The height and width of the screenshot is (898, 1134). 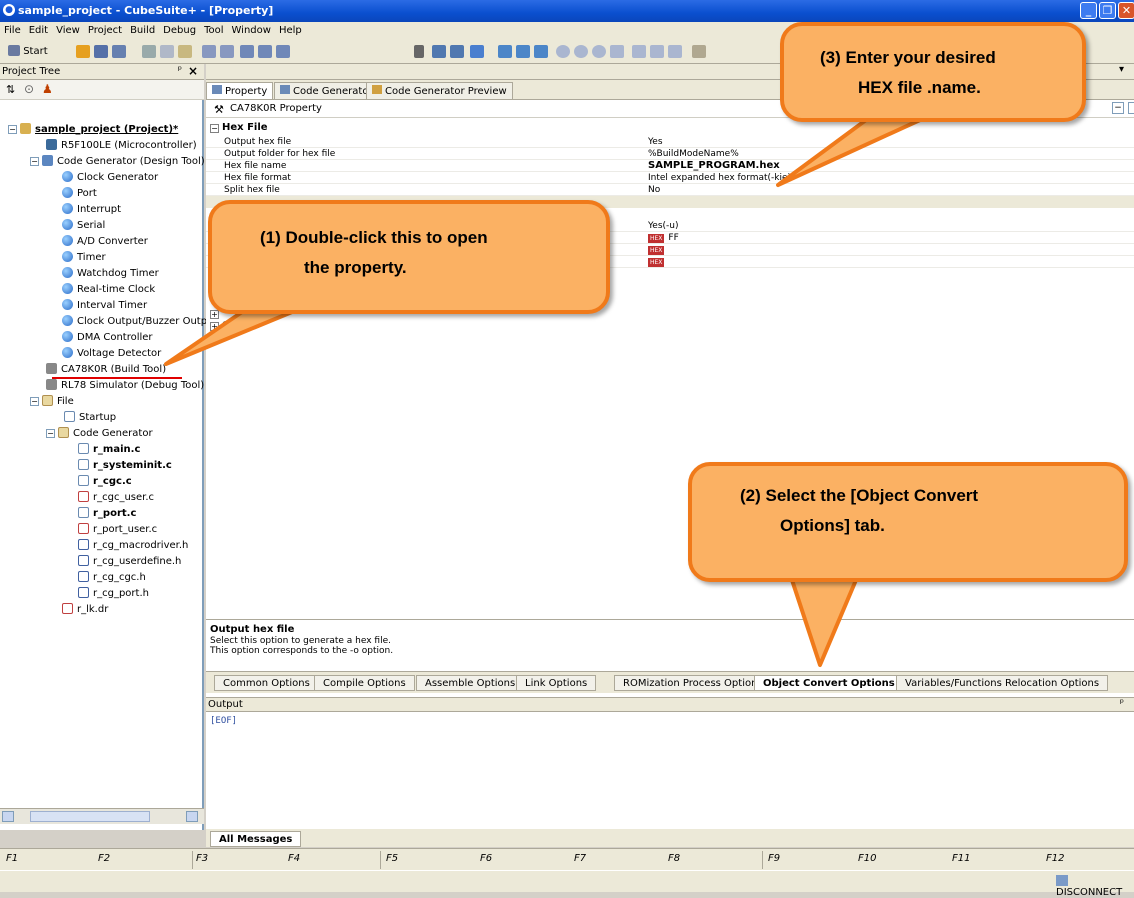 I want to click on hex-file-name-field: SAMPLE_PROGRAM.hex, so click(x=714, y=166).